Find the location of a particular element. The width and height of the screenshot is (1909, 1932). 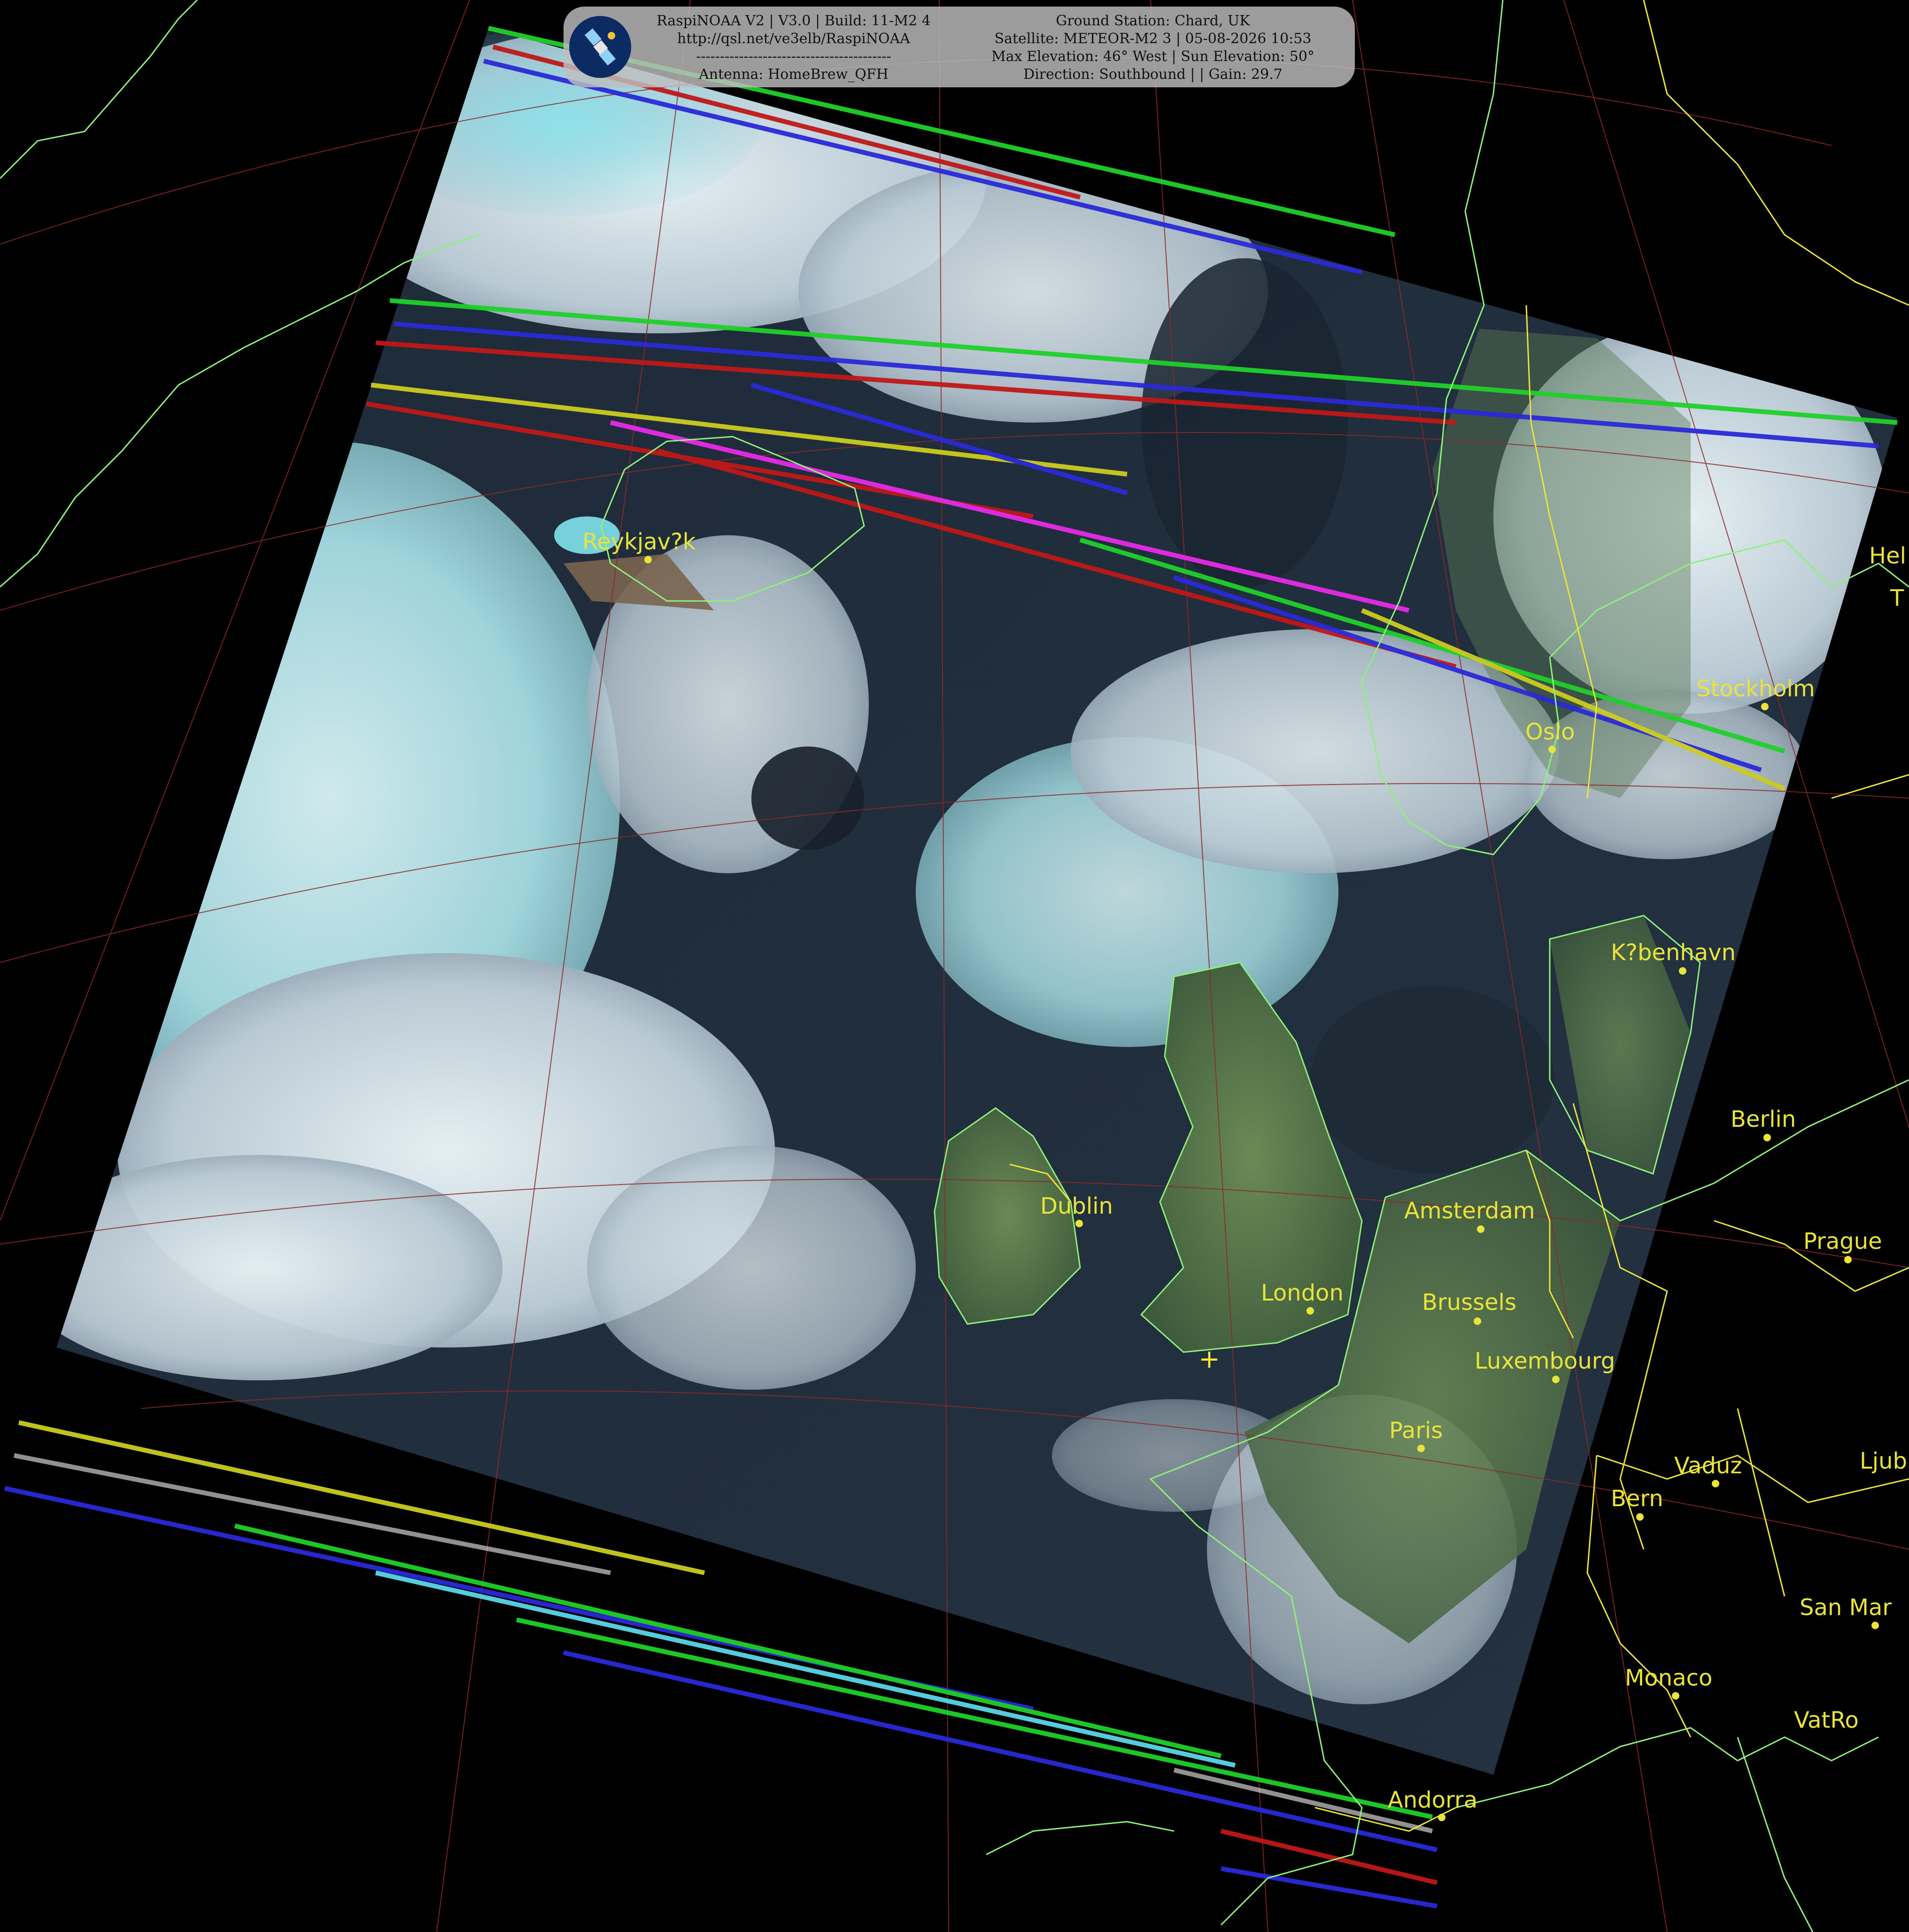

city-label-luxembourg: Luxembourg is located at coordinates (1545, 1361).